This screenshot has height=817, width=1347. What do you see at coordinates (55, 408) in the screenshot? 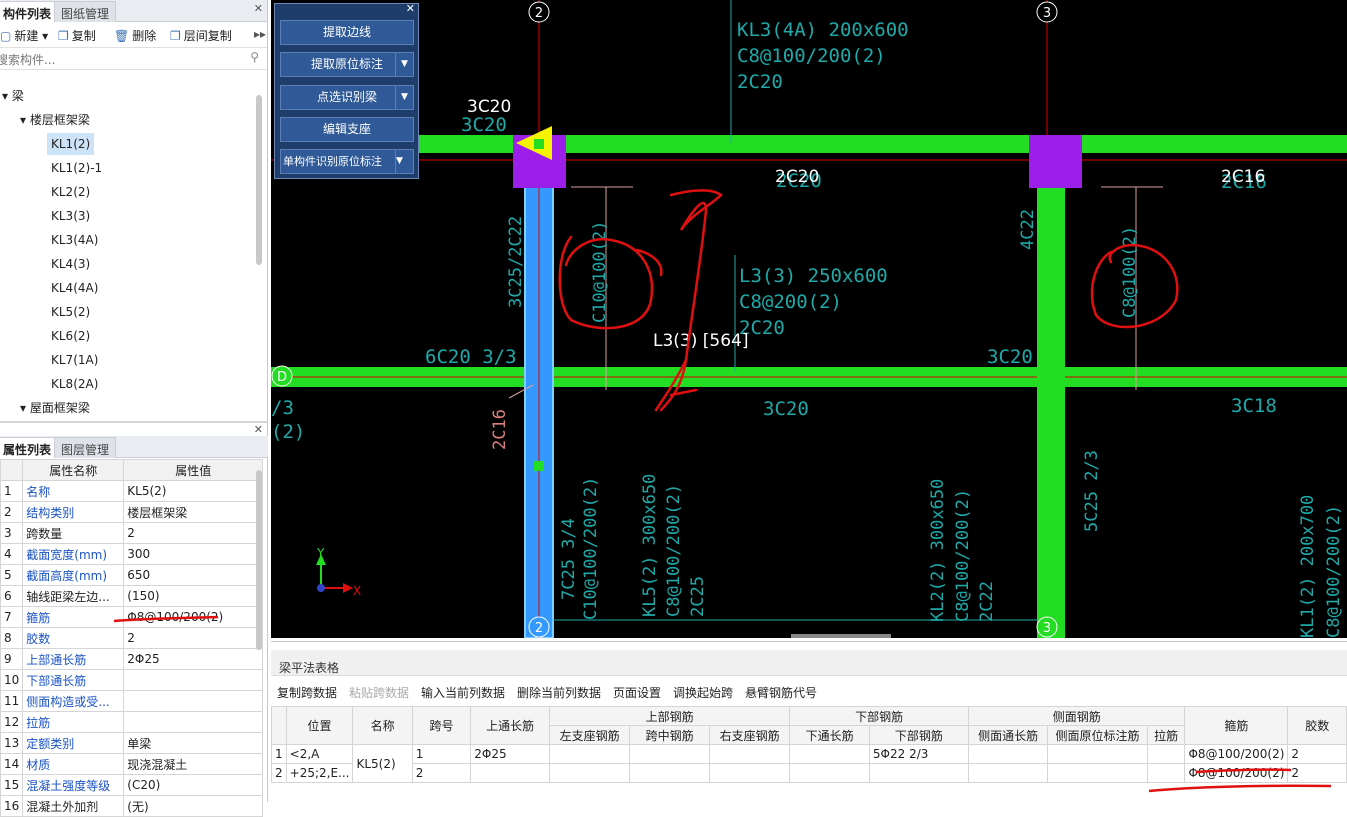
I see `tree-group-roof-beam: ▾ 屋面框架梁` at bounding box center [55, 408].